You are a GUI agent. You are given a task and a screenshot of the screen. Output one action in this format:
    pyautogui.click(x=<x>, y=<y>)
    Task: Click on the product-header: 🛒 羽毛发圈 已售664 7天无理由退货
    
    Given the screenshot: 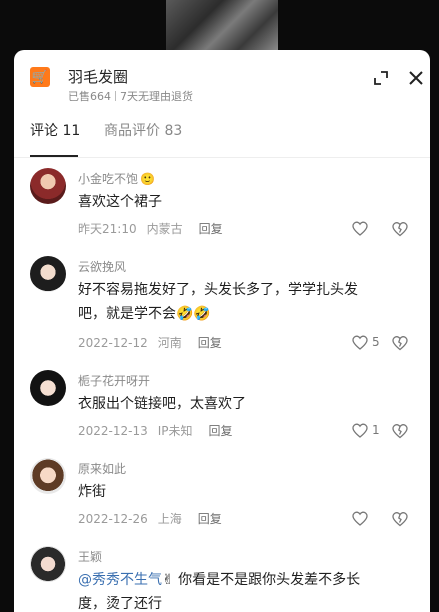 What is the action you would take?
    pyautogui.click(x=226, y=84)
    